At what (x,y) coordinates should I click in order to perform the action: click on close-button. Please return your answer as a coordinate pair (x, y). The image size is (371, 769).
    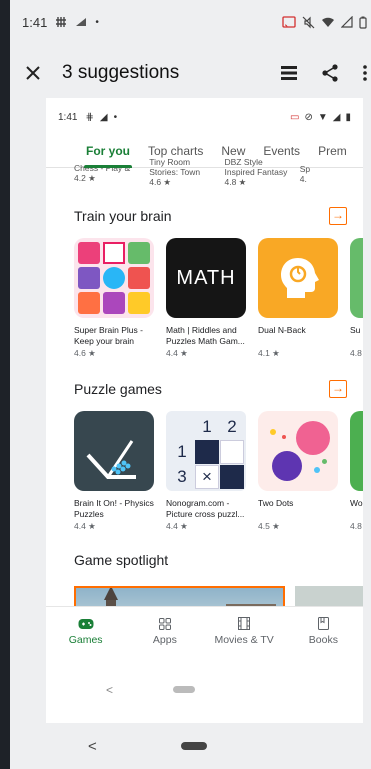
    Looking at the image, I should click on (33, 73).